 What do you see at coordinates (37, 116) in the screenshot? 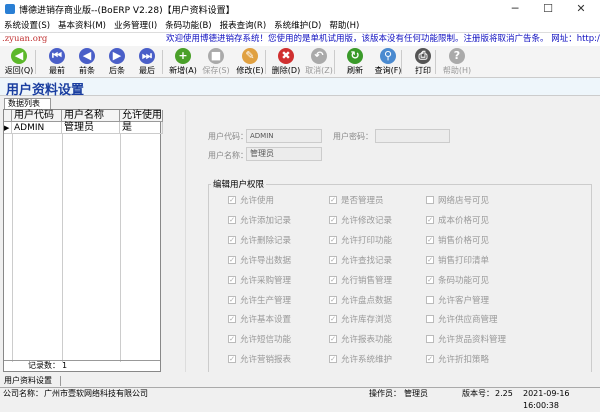
I see `column-header-code: 用户代码` at bounding box center [37, 116].